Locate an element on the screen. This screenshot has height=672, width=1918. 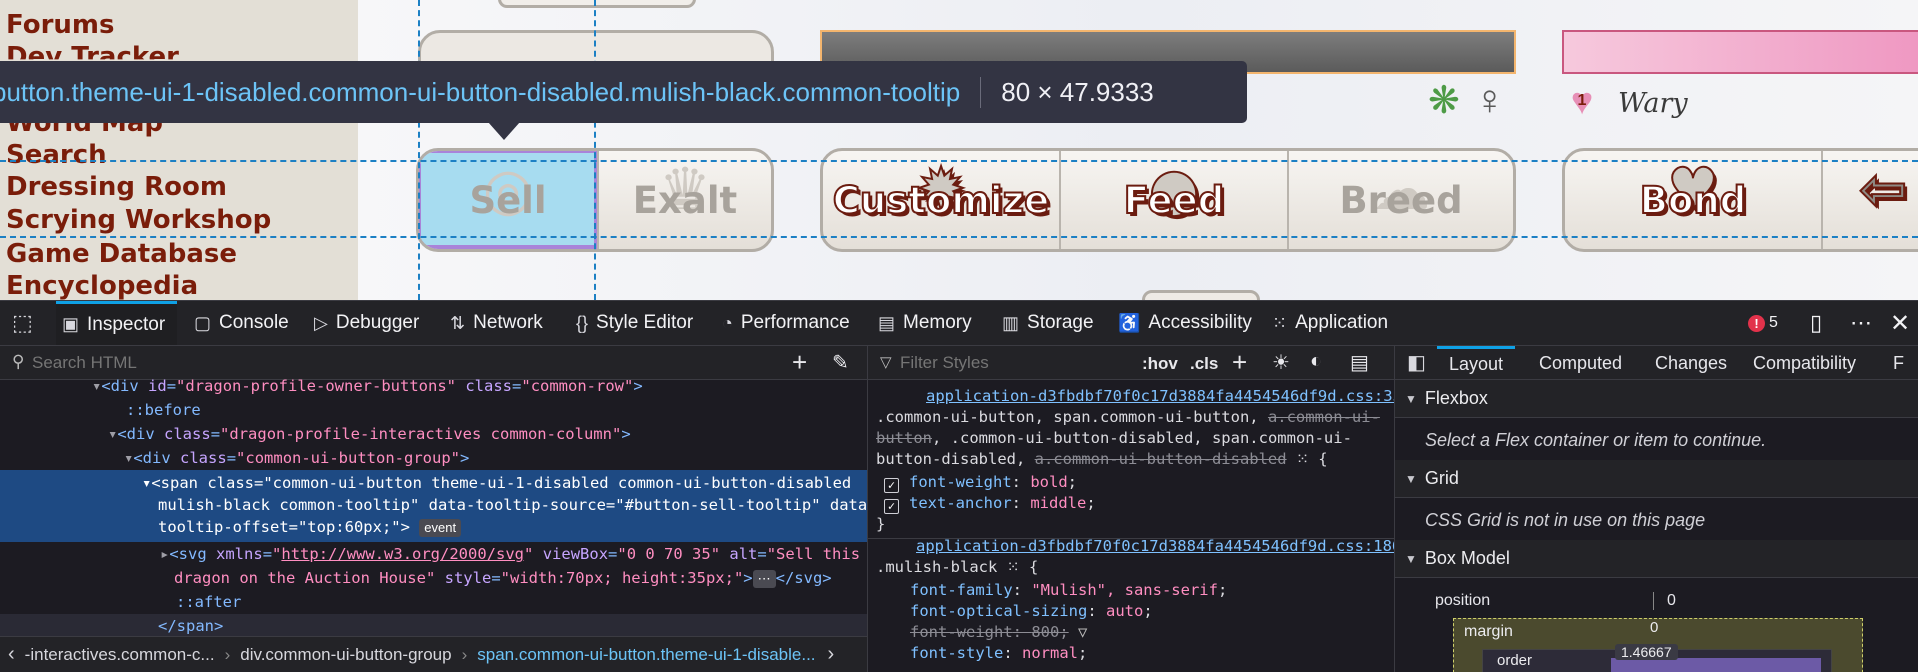
border-top-value: 1.46667 is located at coordinates (1646, 652).